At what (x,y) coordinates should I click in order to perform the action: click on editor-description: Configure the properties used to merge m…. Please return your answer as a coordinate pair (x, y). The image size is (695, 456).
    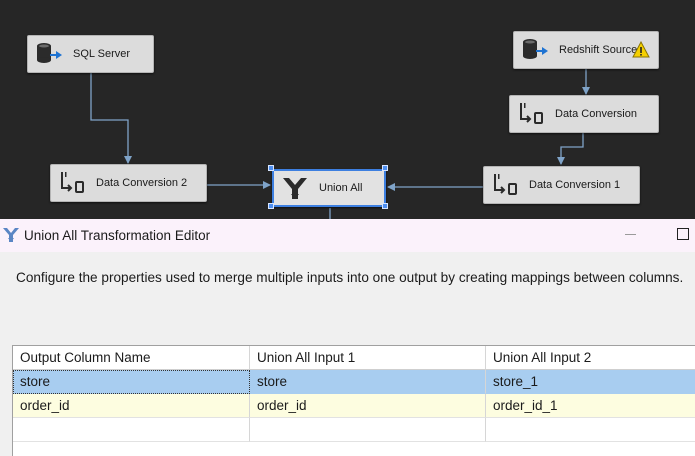
    Looking at the image, I should click on (350, 277).